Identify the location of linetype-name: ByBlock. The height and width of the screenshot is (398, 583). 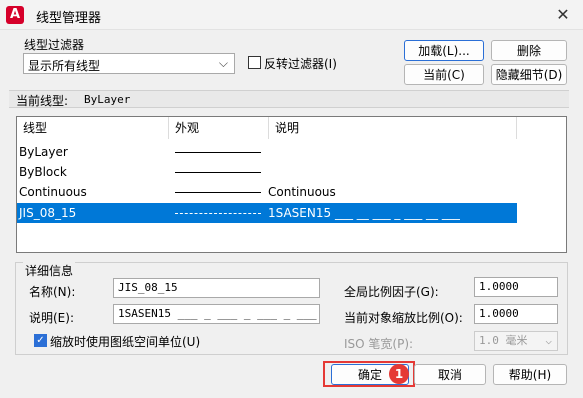
(43, 172).